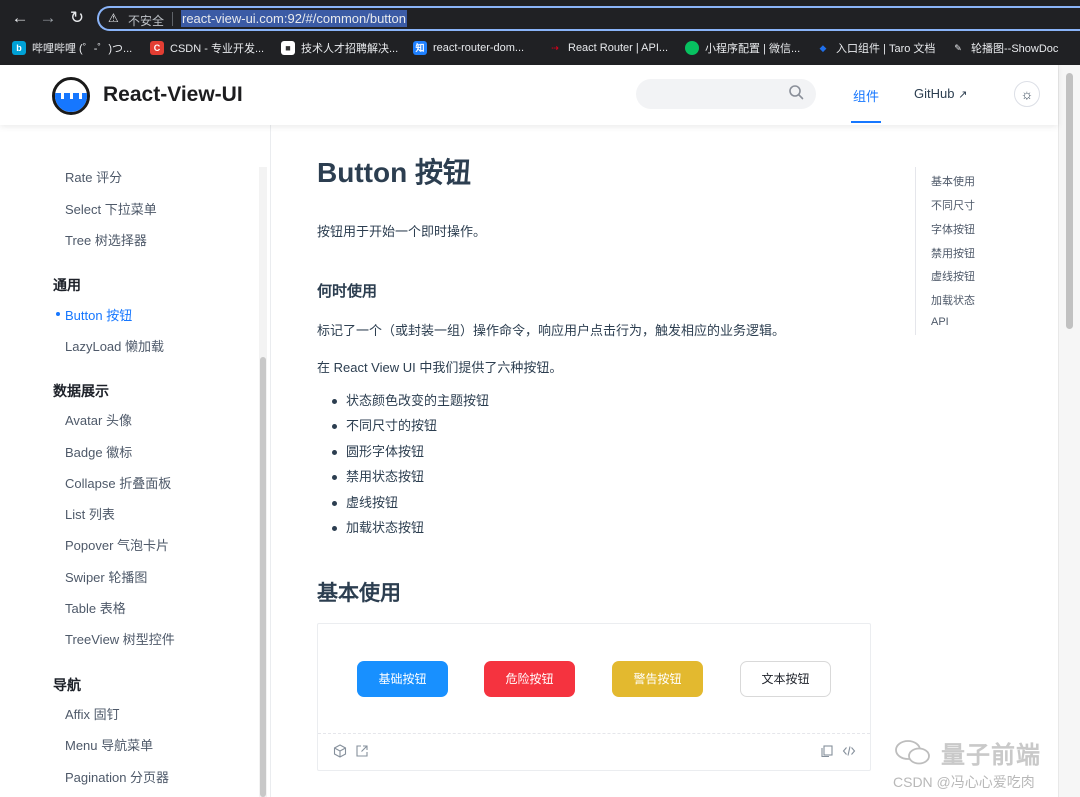  Describe the element at coordinates (953, 300) in the screenshot. I see `toc-item-loading: 加载状态` at that location.